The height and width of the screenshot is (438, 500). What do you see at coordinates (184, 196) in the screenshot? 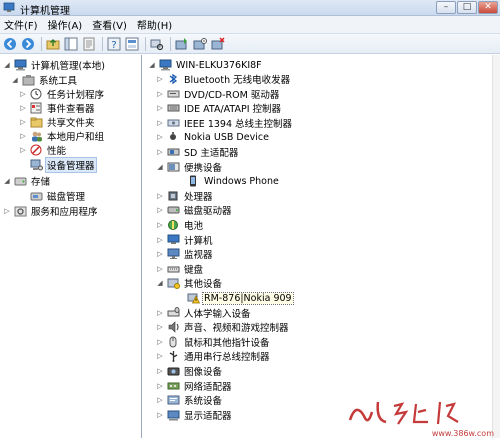
I see `device-category-processor: ▷ 处理器` at bounding box center [184, 196].